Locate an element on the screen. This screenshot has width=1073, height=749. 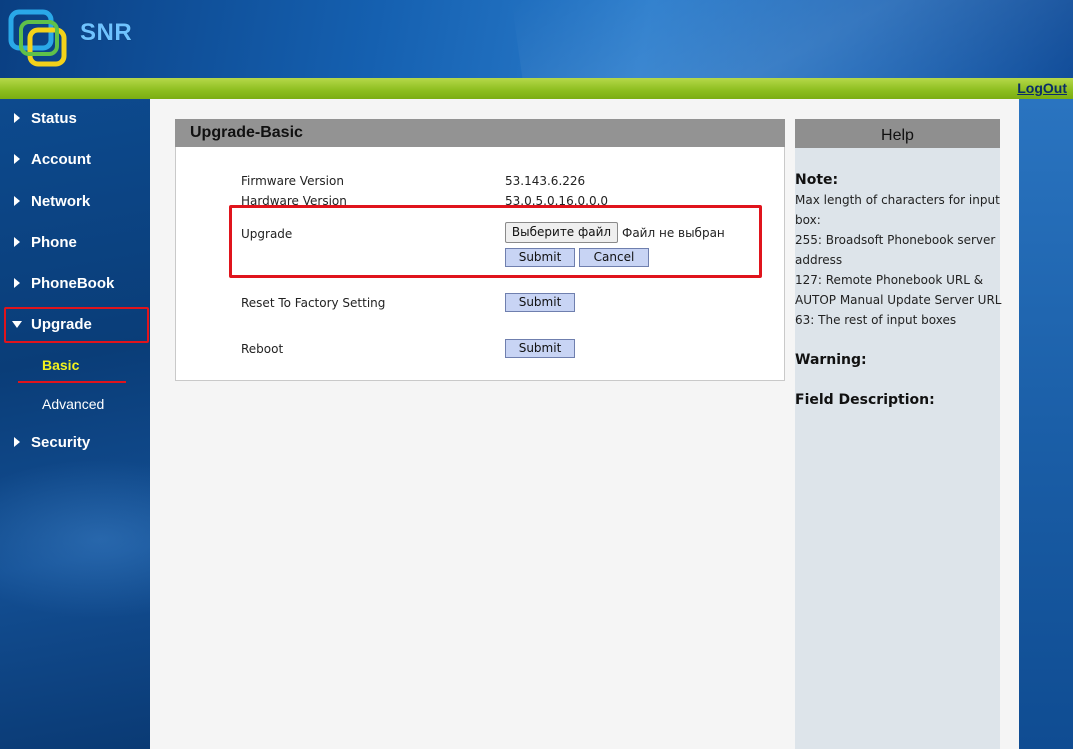
header: SNR is located at coordinates (536, 39).